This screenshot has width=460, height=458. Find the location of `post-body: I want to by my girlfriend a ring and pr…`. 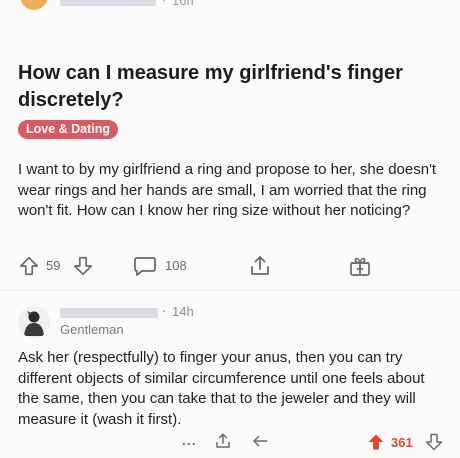

post-body: I want to by my girlfriend a ring and pr… is located at coordinates (227, 190).